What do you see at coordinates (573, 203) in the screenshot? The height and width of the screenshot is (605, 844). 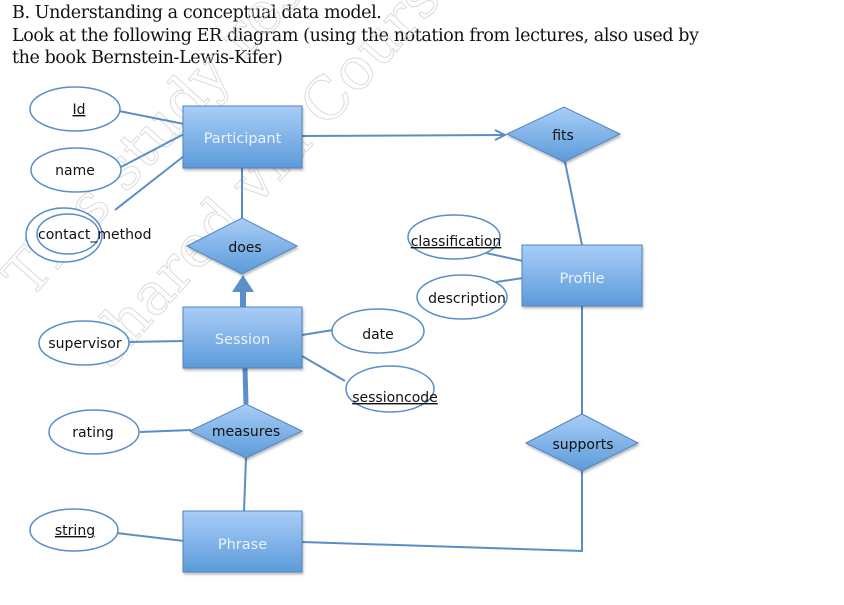 I see `line-fits-profile` at bounding box center [573, 203].